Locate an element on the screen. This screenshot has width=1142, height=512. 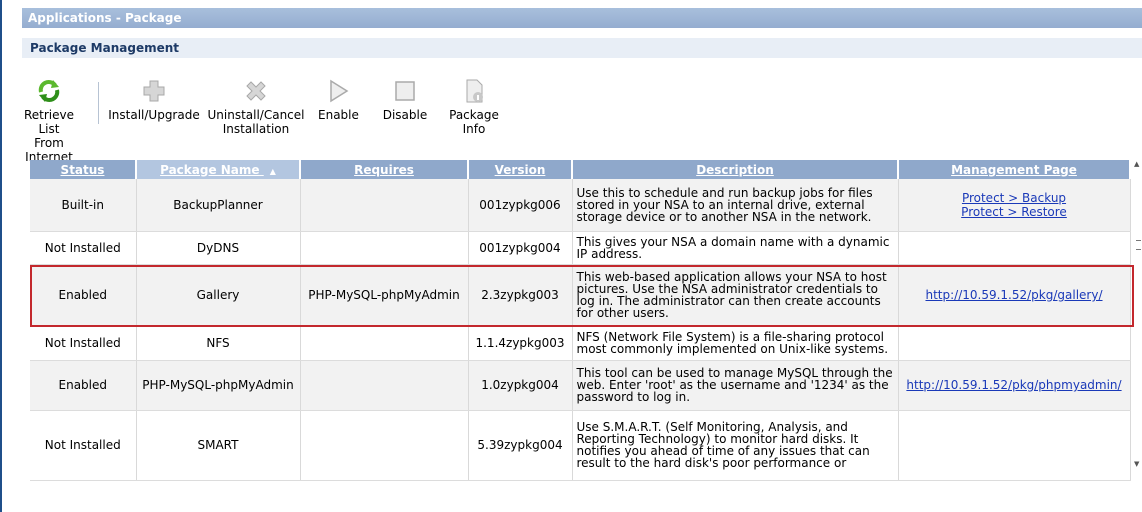
table-scrollbar: ▲ ▼ is located at coordinates (1138, 315).